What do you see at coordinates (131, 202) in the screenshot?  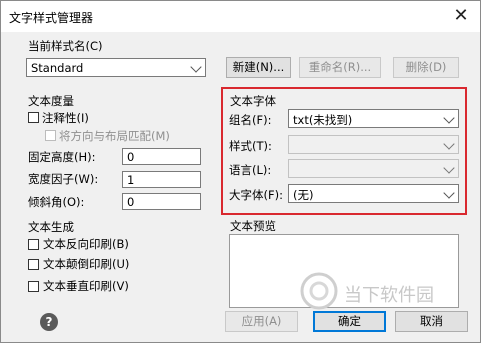 I see `oblique-angle-value: 0` at bounding box center [131, 202].